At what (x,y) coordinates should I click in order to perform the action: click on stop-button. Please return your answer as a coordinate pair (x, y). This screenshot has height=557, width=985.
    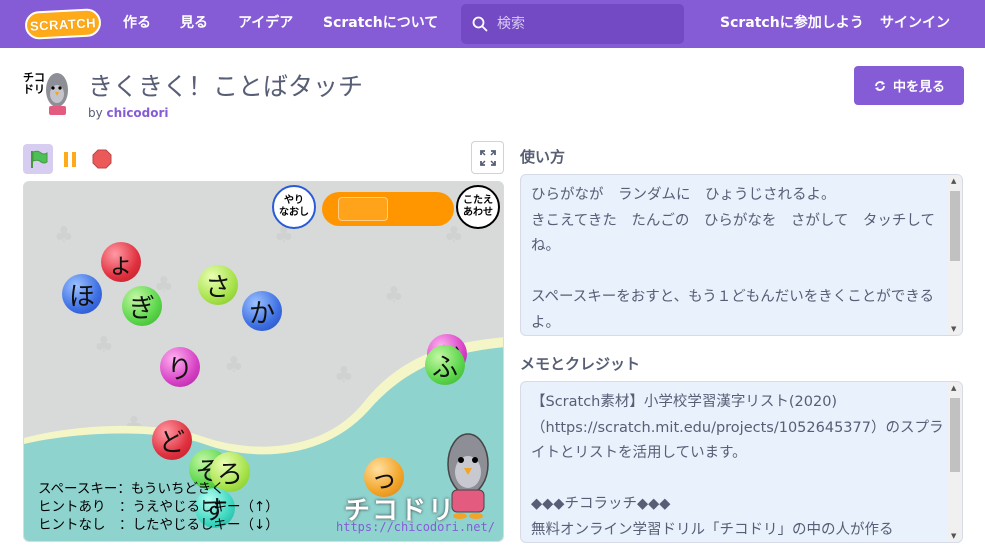
    Looking at the image, I should click on (102, 159).